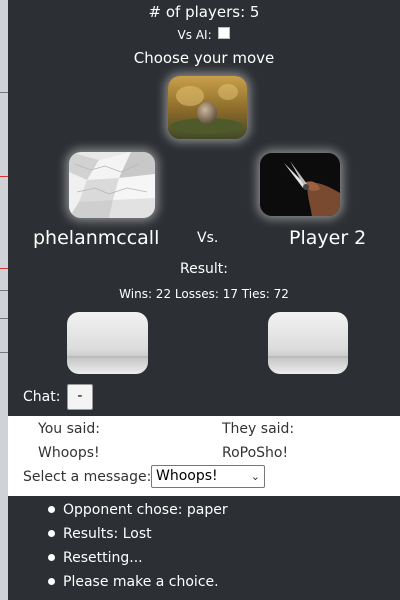 The height and width of the screenshot is (600, 400). Describe the element at coordinates (69, 429) in the screenshot. I see `you-said-label: You said:` at that location.